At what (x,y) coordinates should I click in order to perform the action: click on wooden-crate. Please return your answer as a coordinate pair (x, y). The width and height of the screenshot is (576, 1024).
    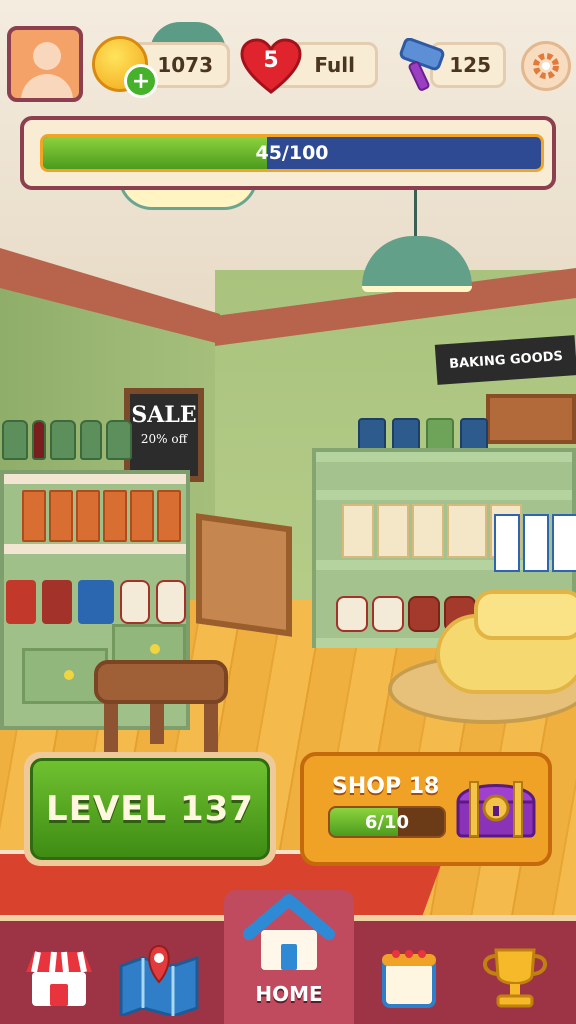
    Looking at the image, I should click on (244, 575).